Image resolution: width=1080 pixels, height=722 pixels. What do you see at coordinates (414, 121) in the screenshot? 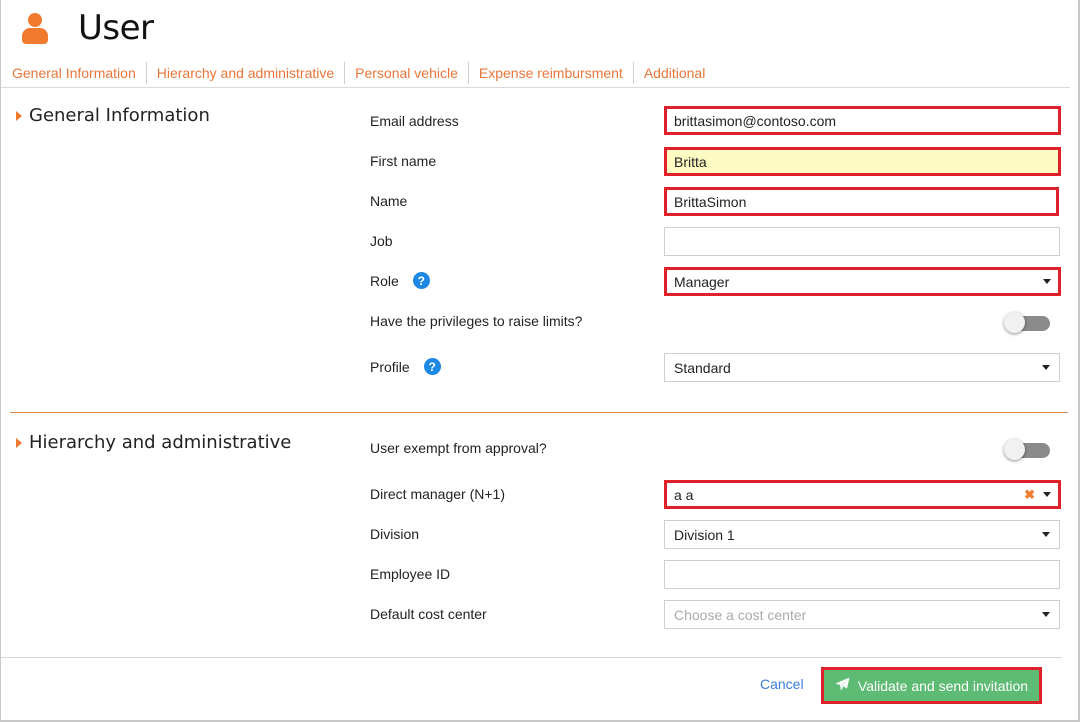
I see `email-label: Email address` at bounding box center [414, 121].